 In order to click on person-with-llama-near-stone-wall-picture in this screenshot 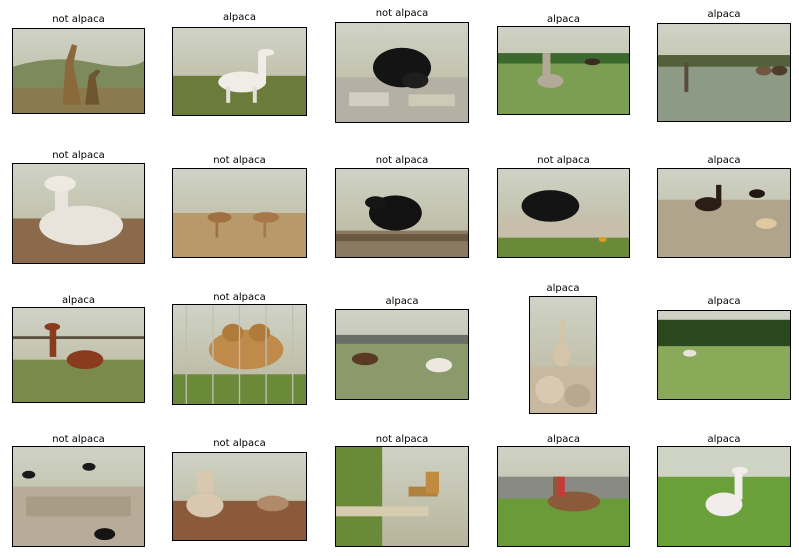, I will do `click(563, 496)`.